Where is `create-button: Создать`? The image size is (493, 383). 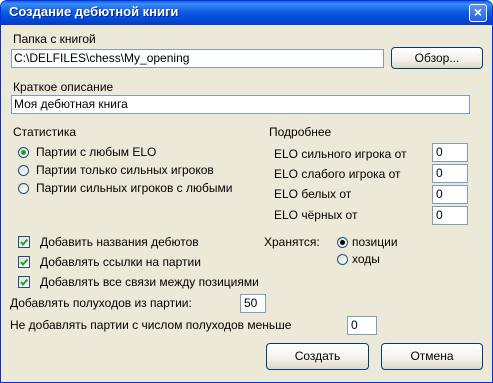 create-button: Создать is located at coordinates (317, 356).